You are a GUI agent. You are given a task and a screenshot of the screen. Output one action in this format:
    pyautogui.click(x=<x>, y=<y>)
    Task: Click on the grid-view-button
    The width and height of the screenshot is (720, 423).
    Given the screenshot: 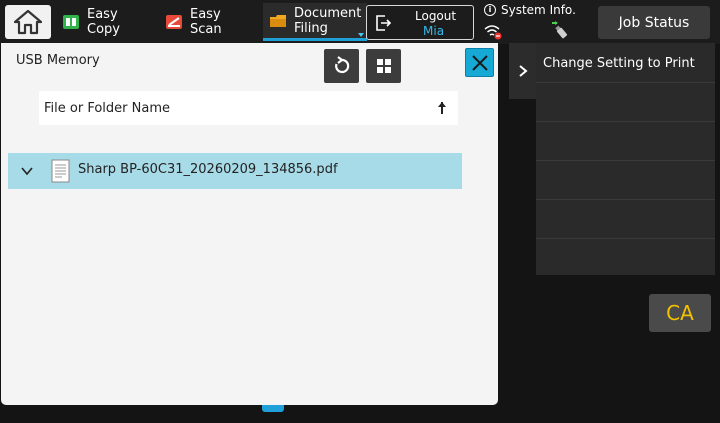 What is the action you would take?
    pyautogui.click(x=383, y=66)
    